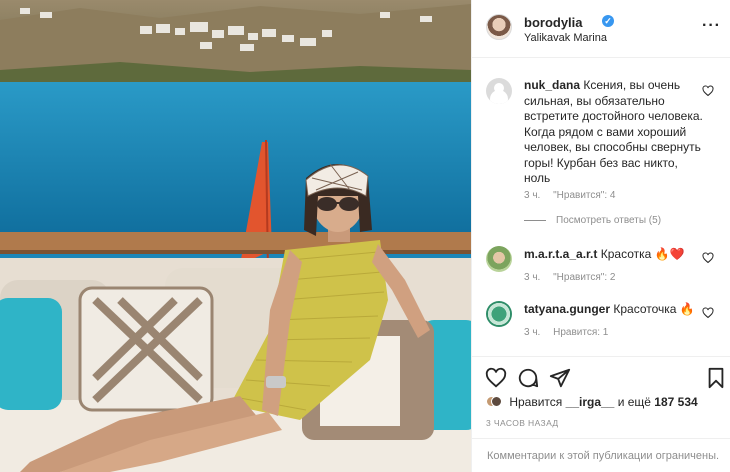  Describe the element at coordinates (522, 423) in the screenshot. I see `post-timestamp: 3 ЧАСОВ НАЗАД` at that location.